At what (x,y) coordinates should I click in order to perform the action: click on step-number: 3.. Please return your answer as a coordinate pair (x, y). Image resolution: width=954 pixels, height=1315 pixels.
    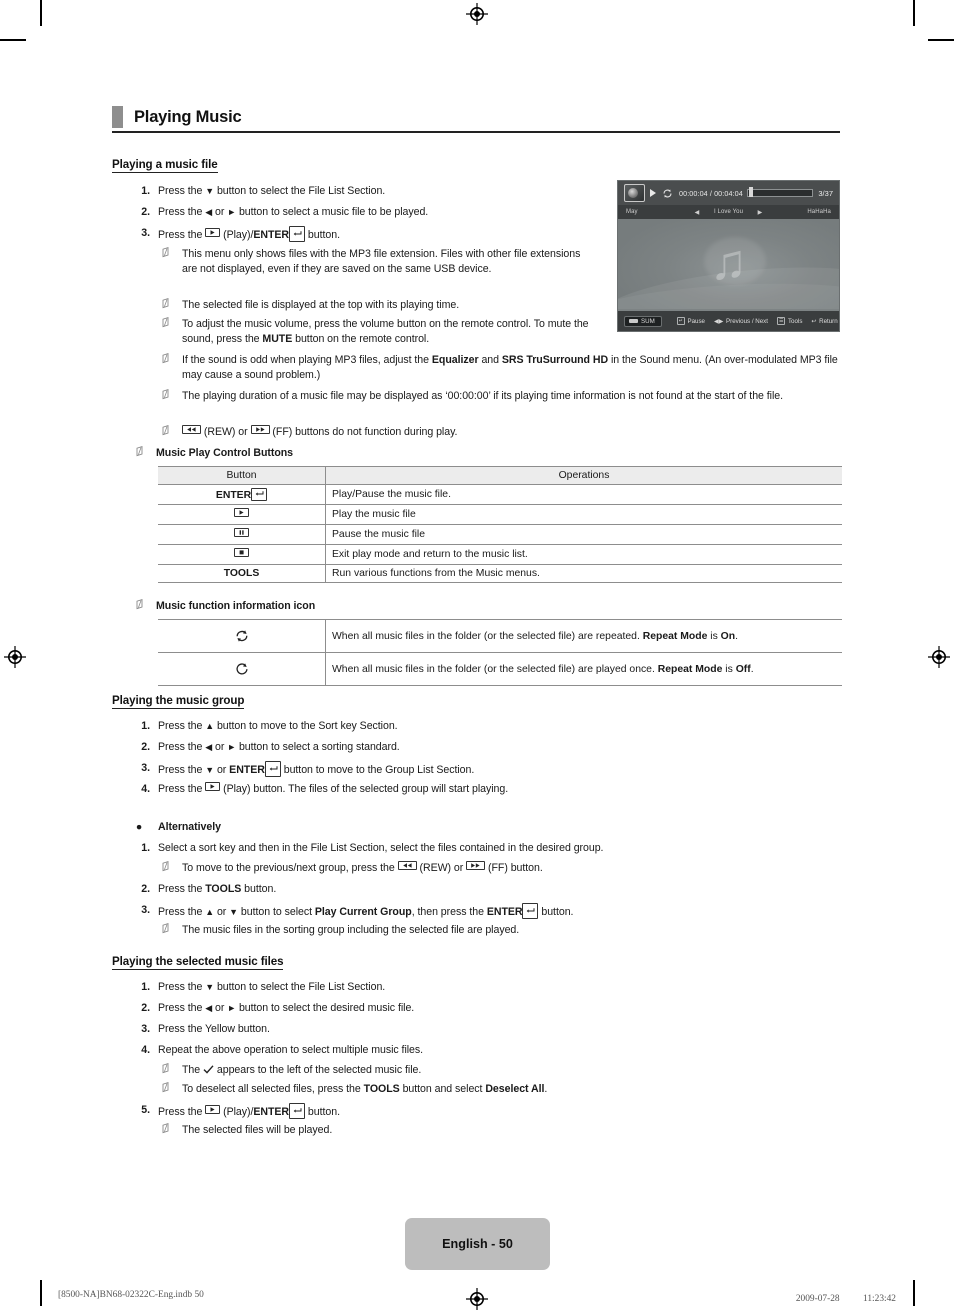
    Looking at the image, I should click on (145, 910).